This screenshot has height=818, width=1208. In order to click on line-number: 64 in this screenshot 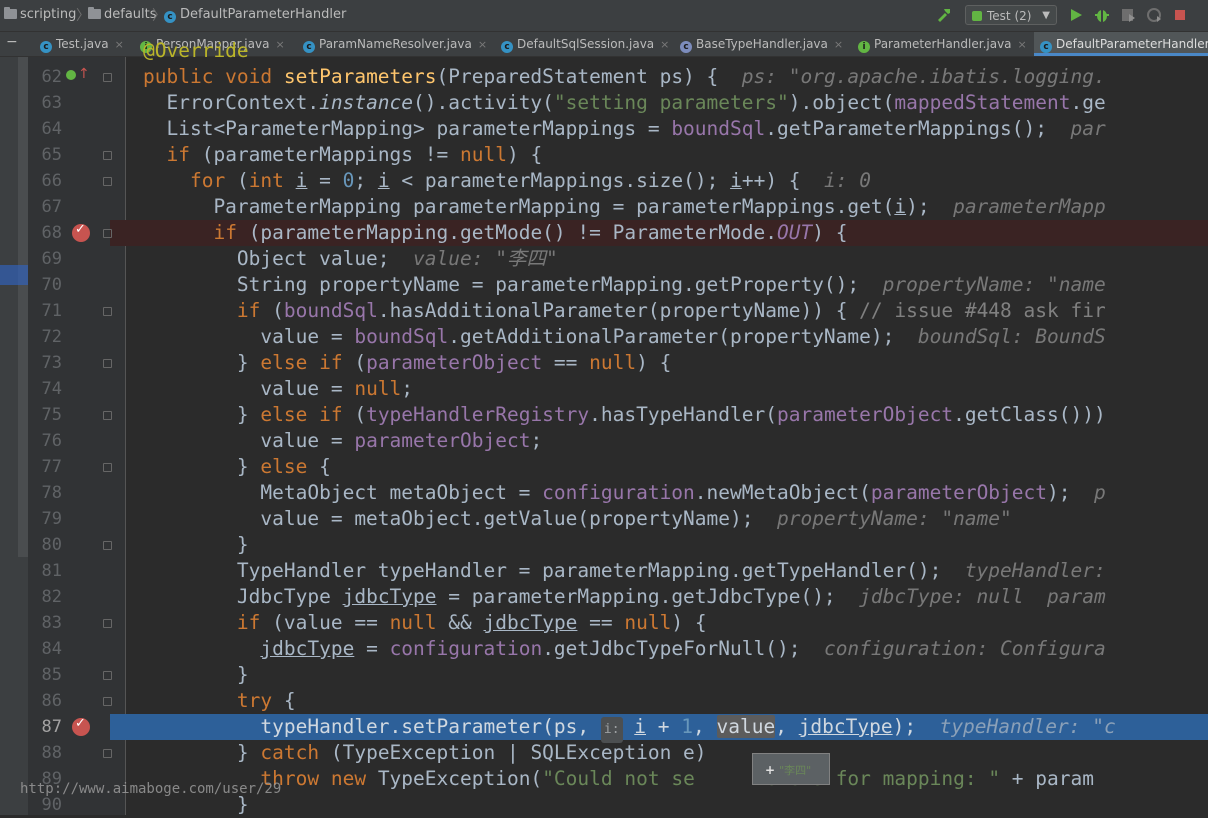, I will do `click(51, 129)`.